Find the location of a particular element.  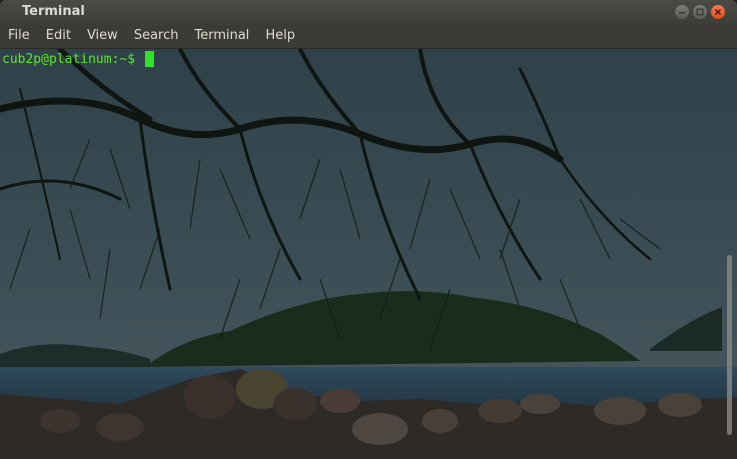

window-controls is located at coordinates (700, 12).